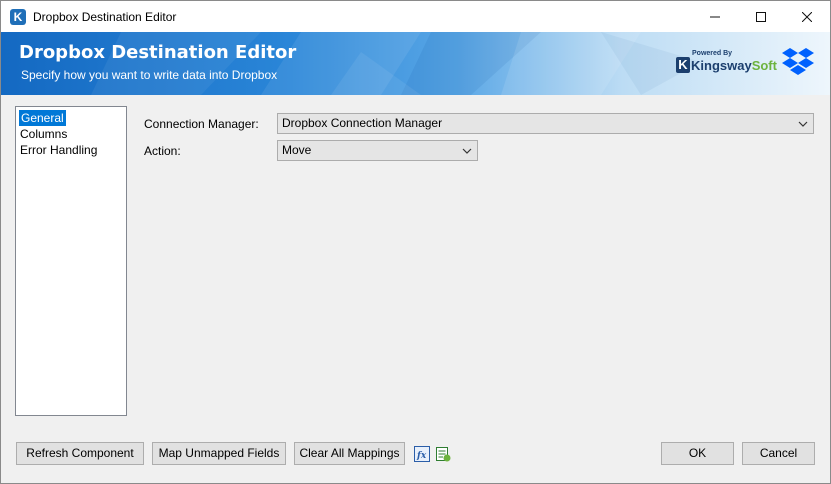 This screenshot has height=484, width=831. What do you see at coordinates (297, 150) in the screenshot?
I see `action-value: Move` at bounding box center [297, 150].